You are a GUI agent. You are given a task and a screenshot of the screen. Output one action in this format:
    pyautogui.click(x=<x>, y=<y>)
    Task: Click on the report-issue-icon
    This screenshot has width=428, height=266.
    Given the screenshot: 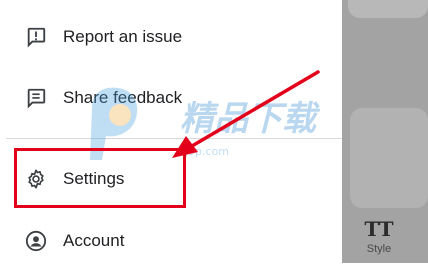 What is the action you would take?
    pyautogui.click(x=36, y=37)
    